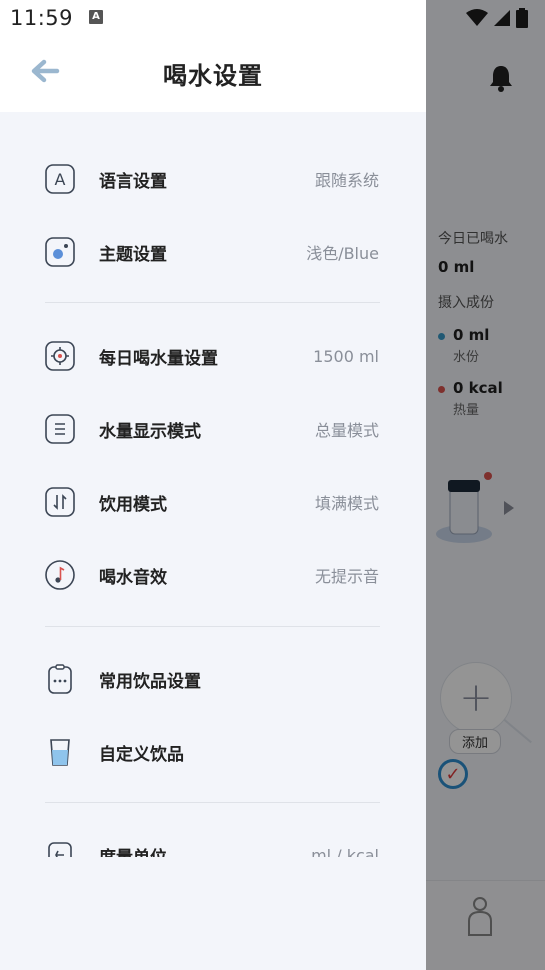  Describe the element at coordinates (213, 429) in the screenshot. I see `menu-item-display-mode: 水量显示模式 总量模式` at that location.